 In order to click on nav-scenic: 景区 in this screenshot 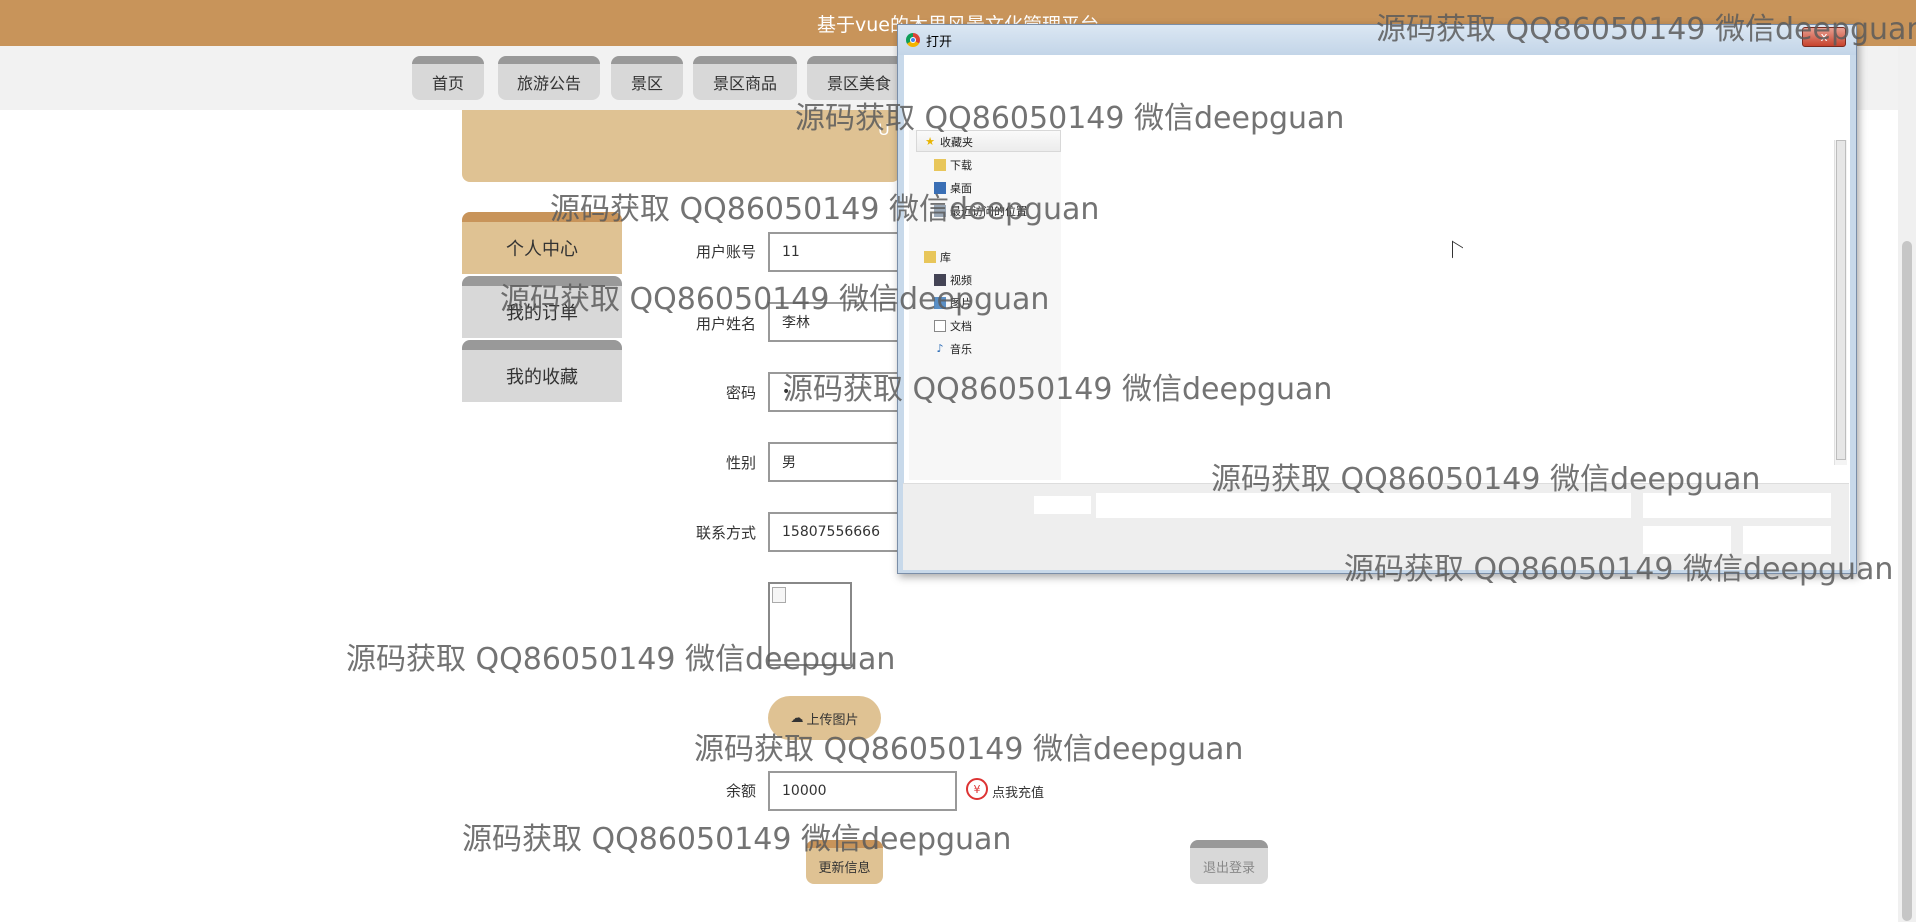, I will do `click(647, 78)`.